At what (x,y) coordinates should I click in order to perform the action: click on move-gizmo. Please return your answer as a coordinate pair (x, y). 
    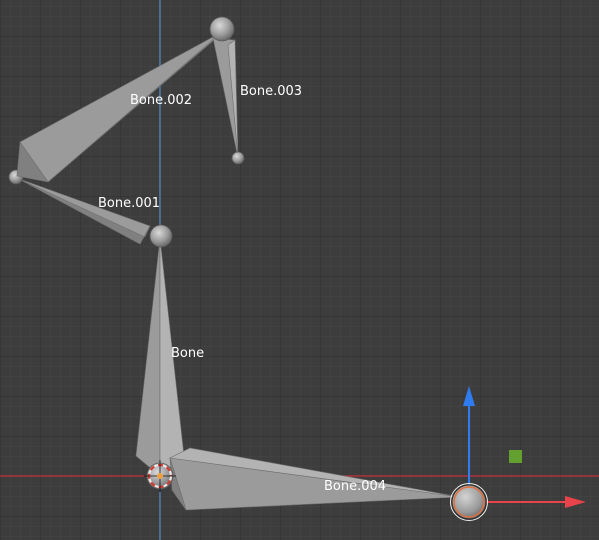
    Looking at the image, I should click on (518, 453).